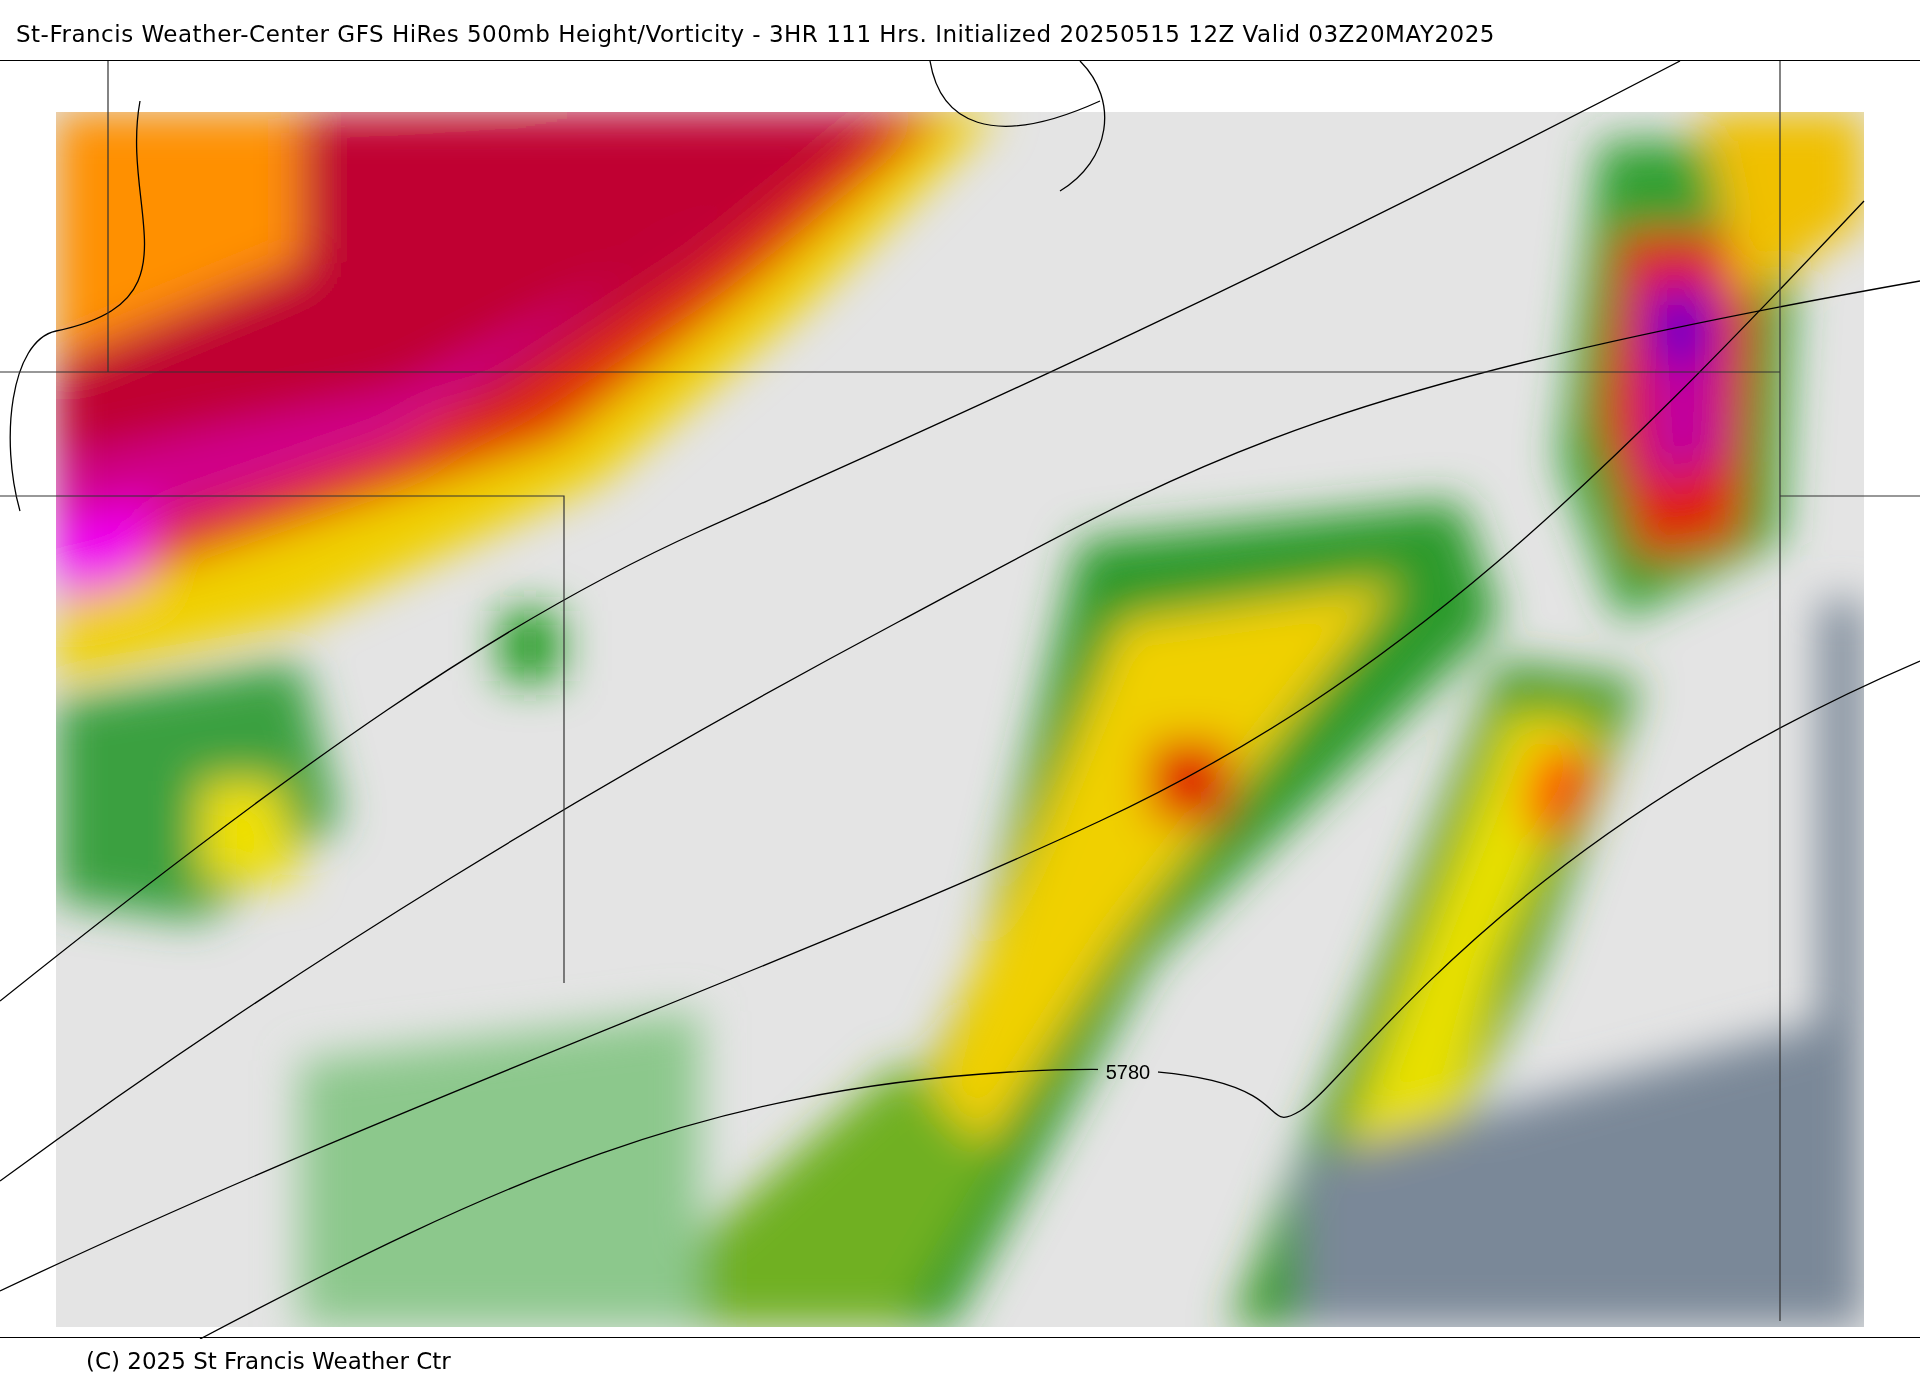 Image resolution: width=1920 pixels, height=1400 pixels. What do you see at coordinates (755, 34) in the screenshot?
I see `map-title: St-Francis Weather-Center GFS HiRes 500mb Height/Vorticity - 3HR 111 Hrs. Initialized 20250515 12Z Valid 03Z20MAY2025` at bounding box center [755, 34].